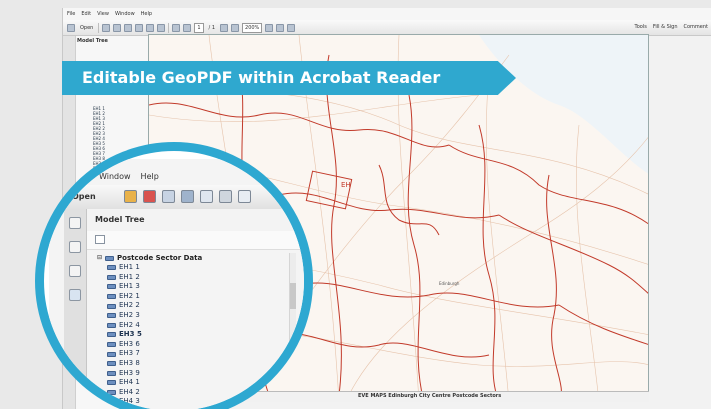  What do you see at coordinates (75, 247) in the screenshot?
I see `attachments-icon` at bounding box center [75, 247].